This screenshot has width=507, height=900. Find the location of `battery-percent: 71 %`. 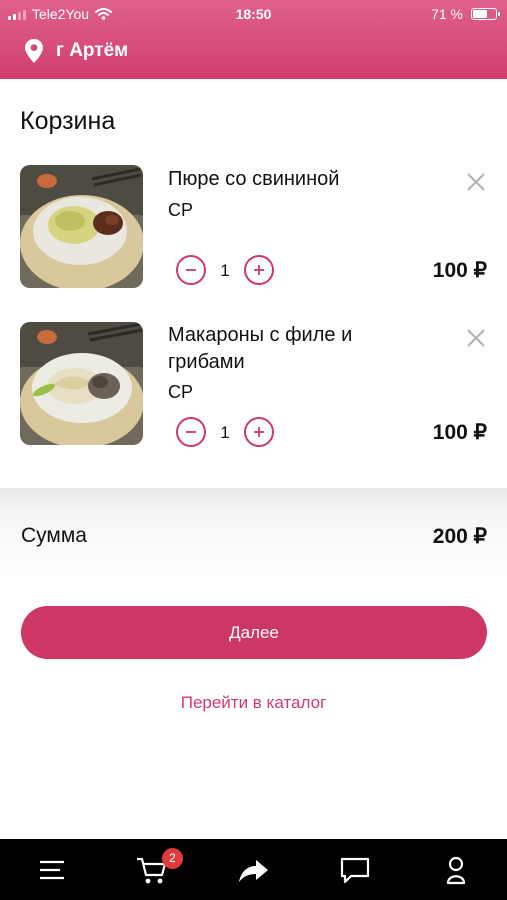

battery-percent: 71 % is located at coordinates (447, 14).